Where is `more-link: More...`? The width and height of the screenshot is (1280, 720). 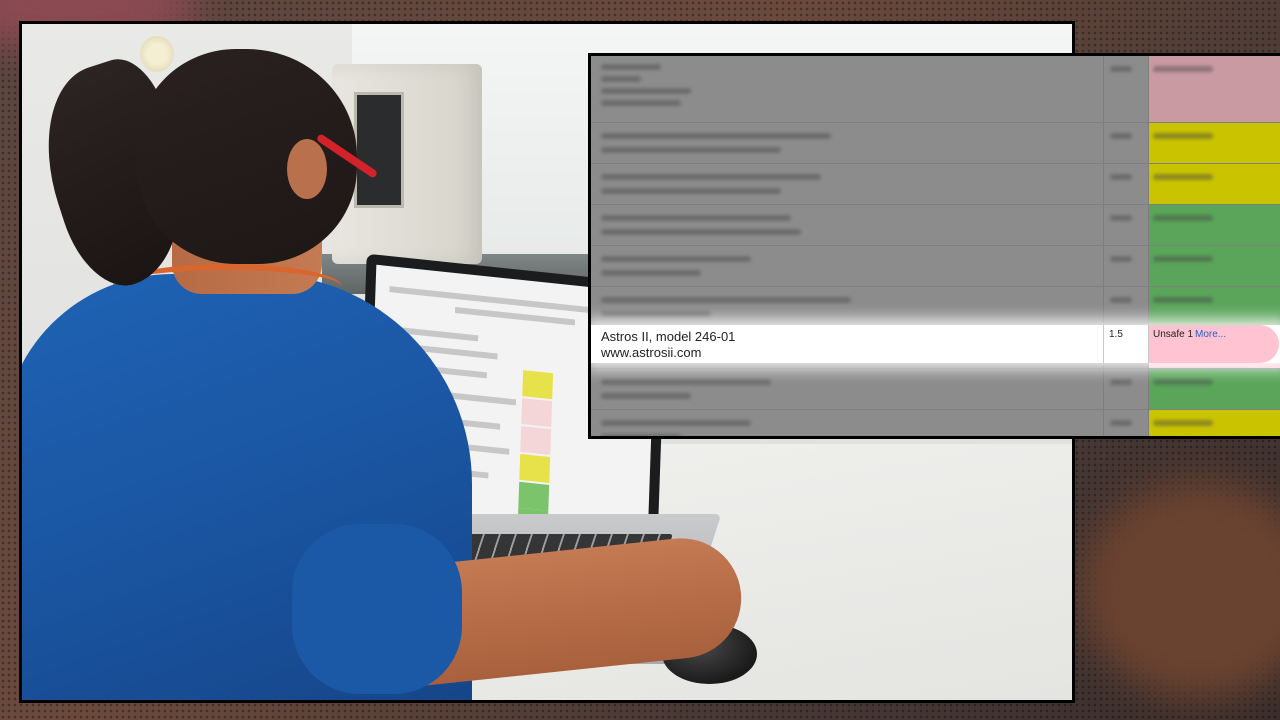
more-link: More... is located at coordinates (1210, 334).